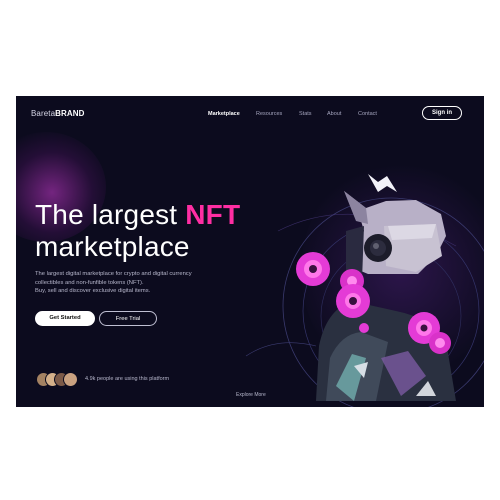  I want to click on avatar, so click(70, 379).